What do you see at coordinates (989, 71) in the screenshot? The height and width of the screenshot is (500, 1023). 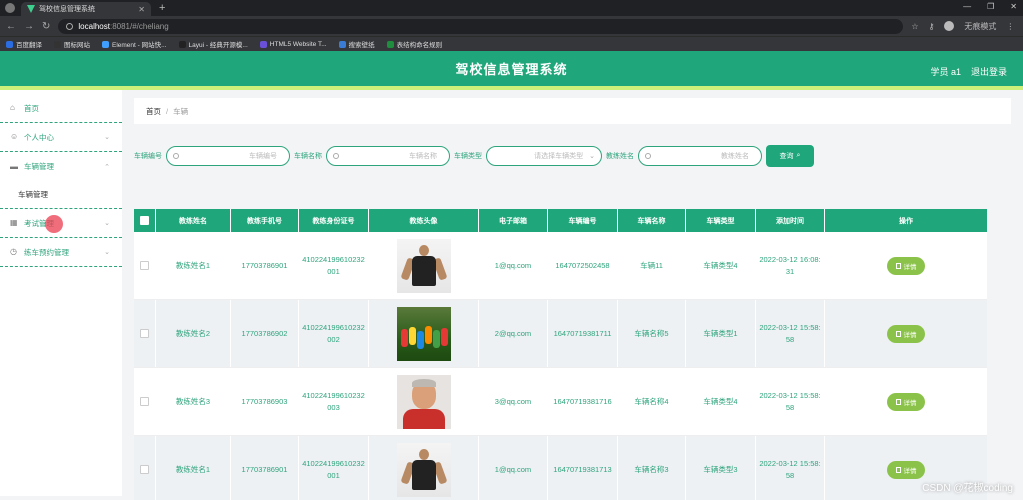 I see `logout-link: 退出登录` at bounding box center [989, 71].